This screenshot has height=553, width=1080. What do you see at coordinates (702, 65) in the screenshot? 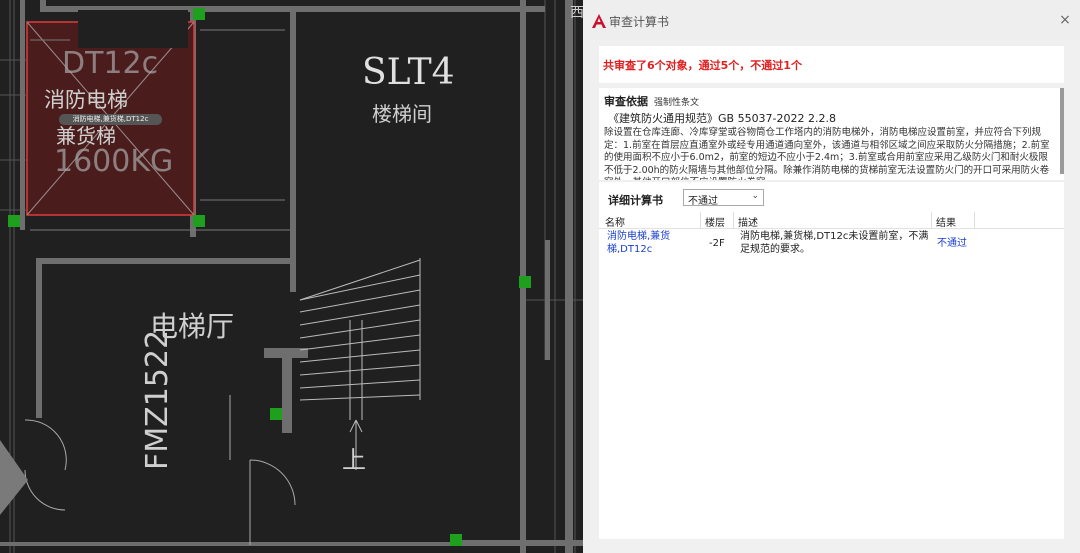
I see `summary-text: 共审查了6个对象，通过5个，不通过1个` at bounding box center [702, 65].